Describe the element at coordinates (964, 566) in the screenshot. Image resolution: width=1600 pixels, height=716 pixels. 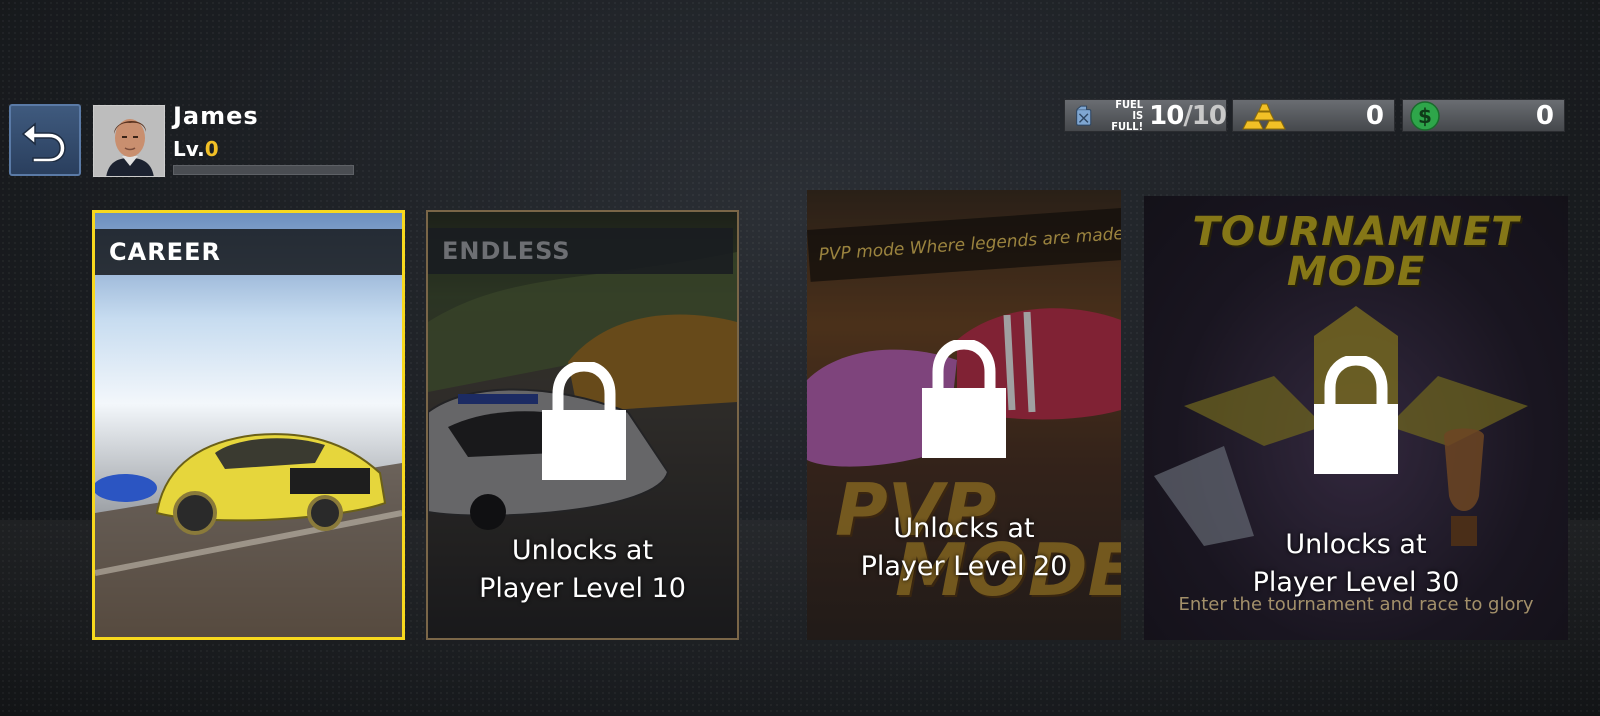
I see `unlock-line2: Player Level 20` at that location.